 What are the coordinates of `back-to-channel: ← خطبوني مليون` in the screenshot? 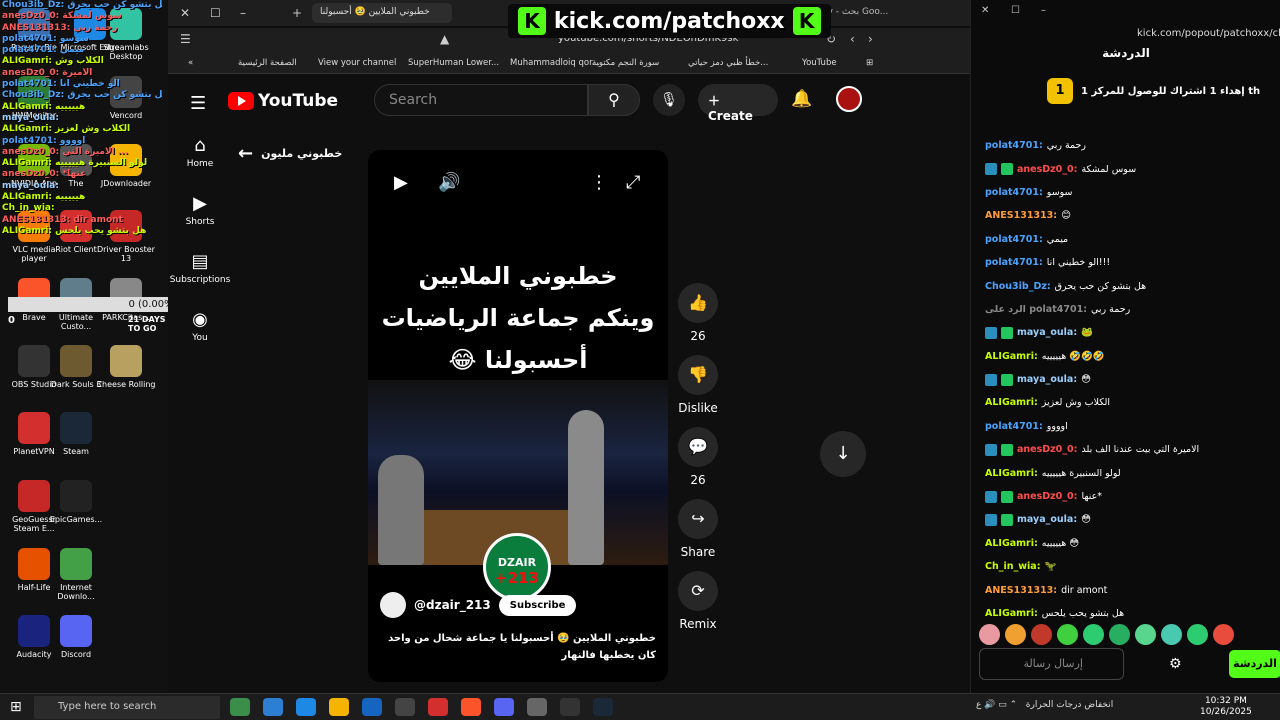 It's located at (290, 153).